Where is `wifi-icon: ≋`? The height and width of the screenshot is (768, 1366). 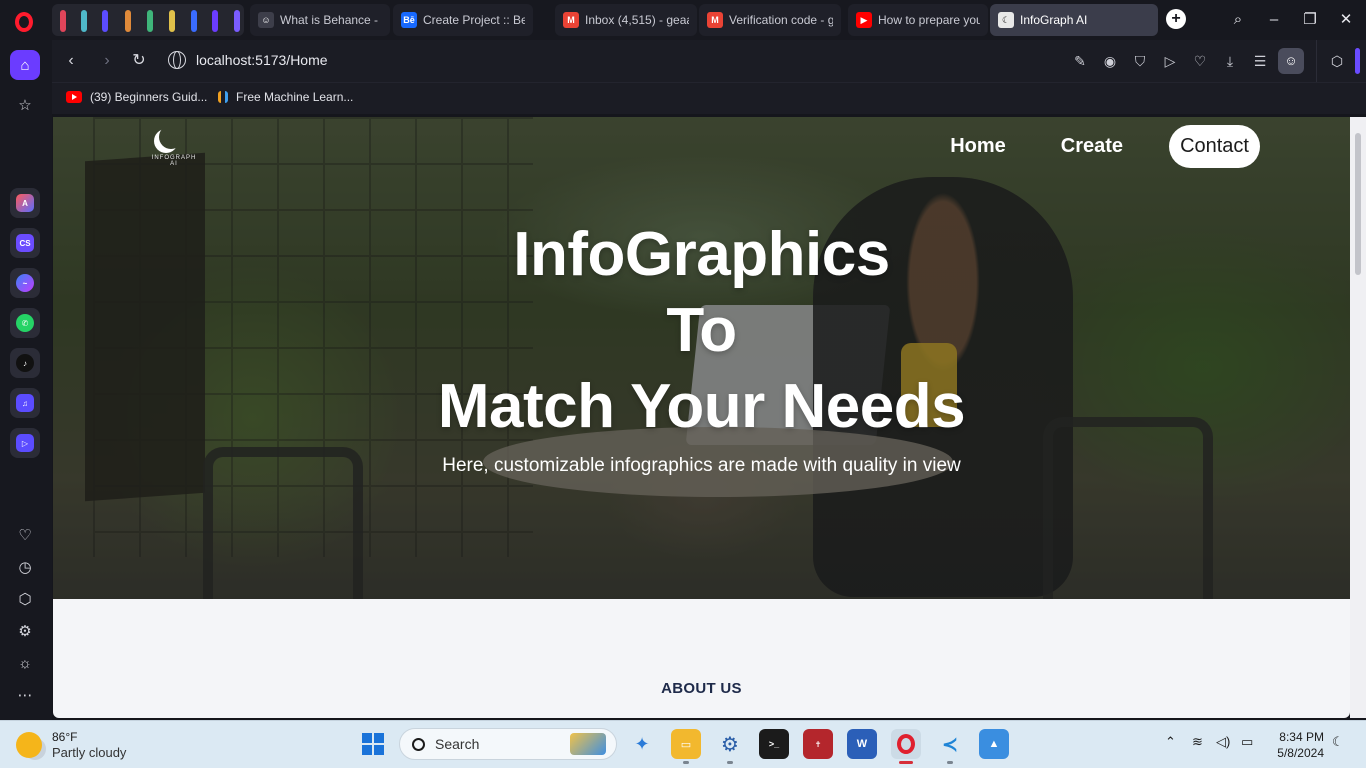
wifi-icon: ≋ is located at coordinates (1197, 742).